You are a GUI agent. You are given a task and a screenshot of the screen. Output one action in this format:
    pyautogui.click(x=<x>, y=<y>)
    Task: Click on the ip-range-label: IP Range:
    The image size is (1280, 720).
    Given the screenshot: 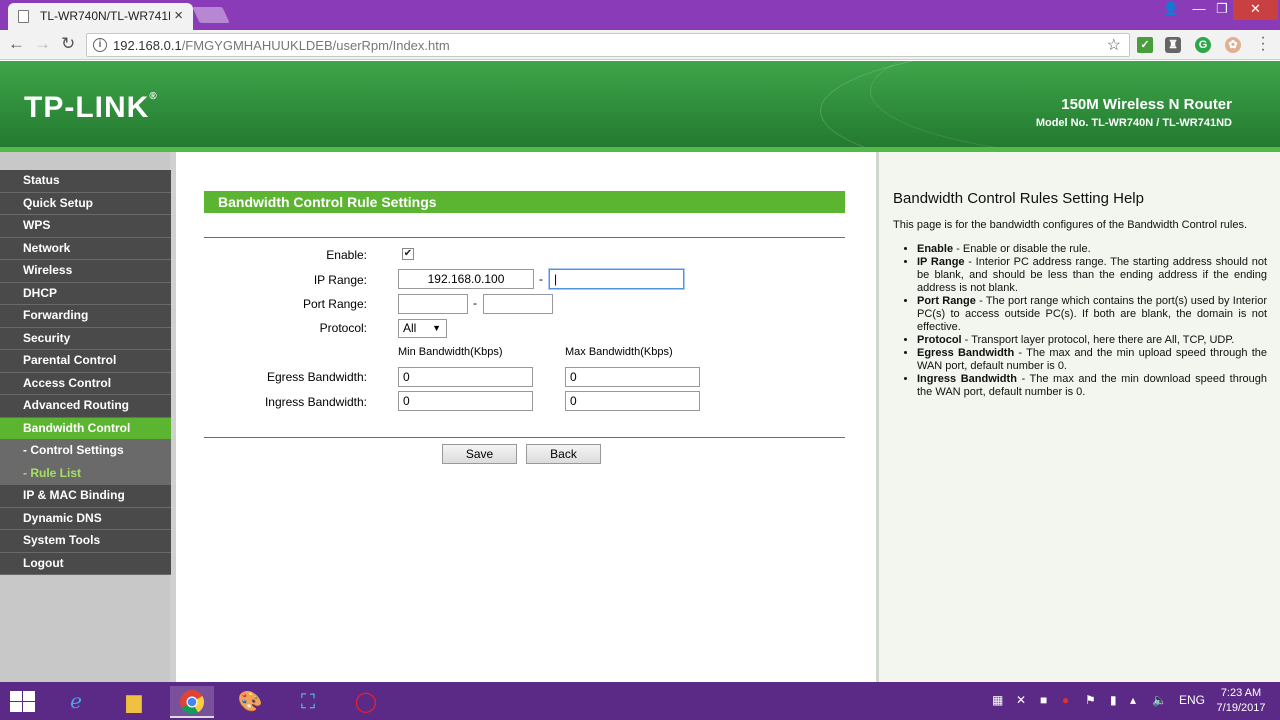 What is the action you would take?
    pyautogui.click(x=340, y=280)
    